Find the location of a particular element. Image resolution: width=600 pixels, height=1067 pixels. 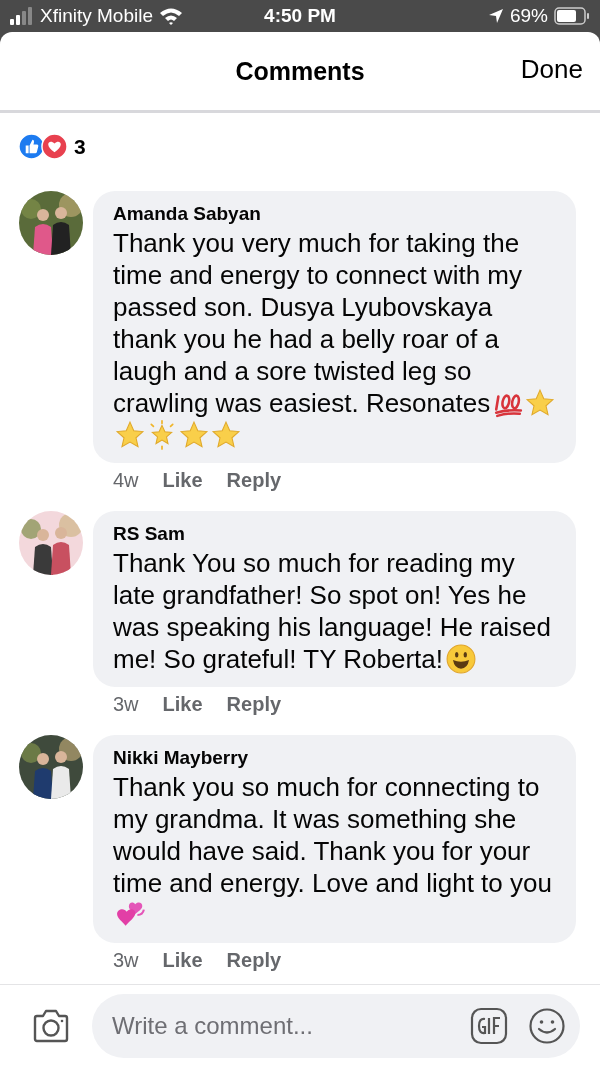

author-name: Amanda Sabyan is located at coordinates (187, 214).